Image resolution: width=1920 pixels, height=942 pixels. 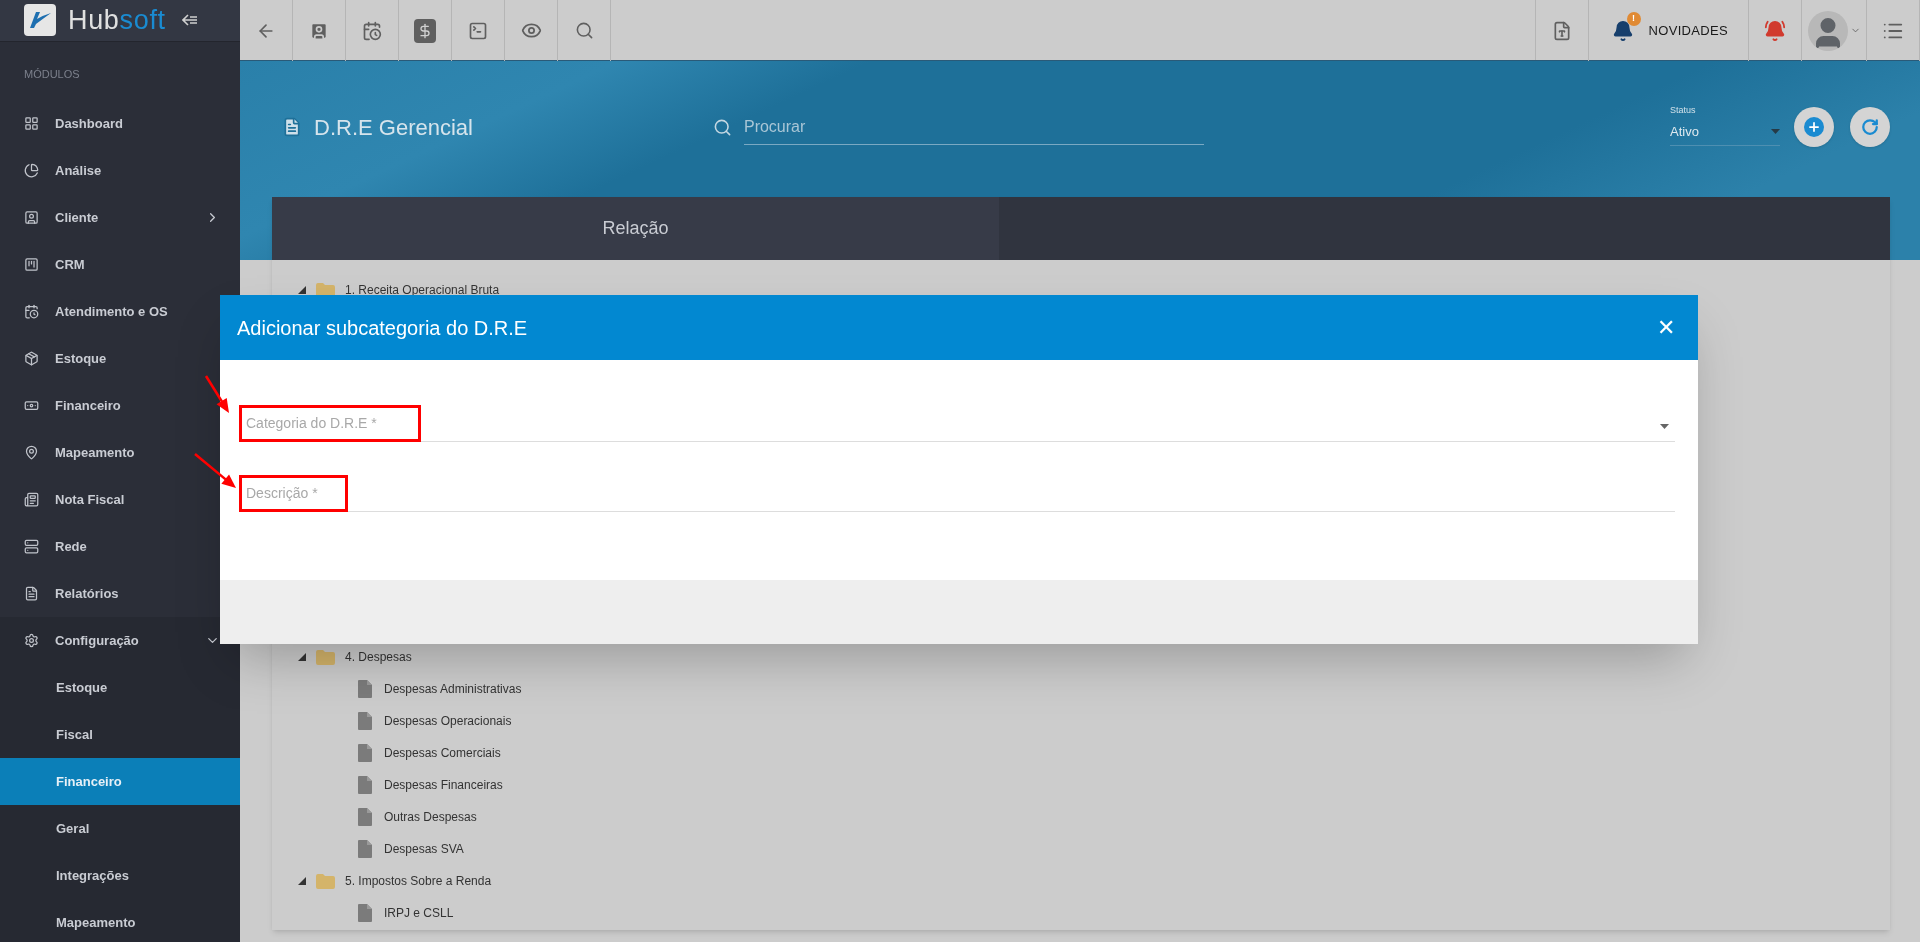 What do you see at coordinates (1683, 110) in the screenshot?
I see `status-label: Status` at bounding box center [1683, 110].